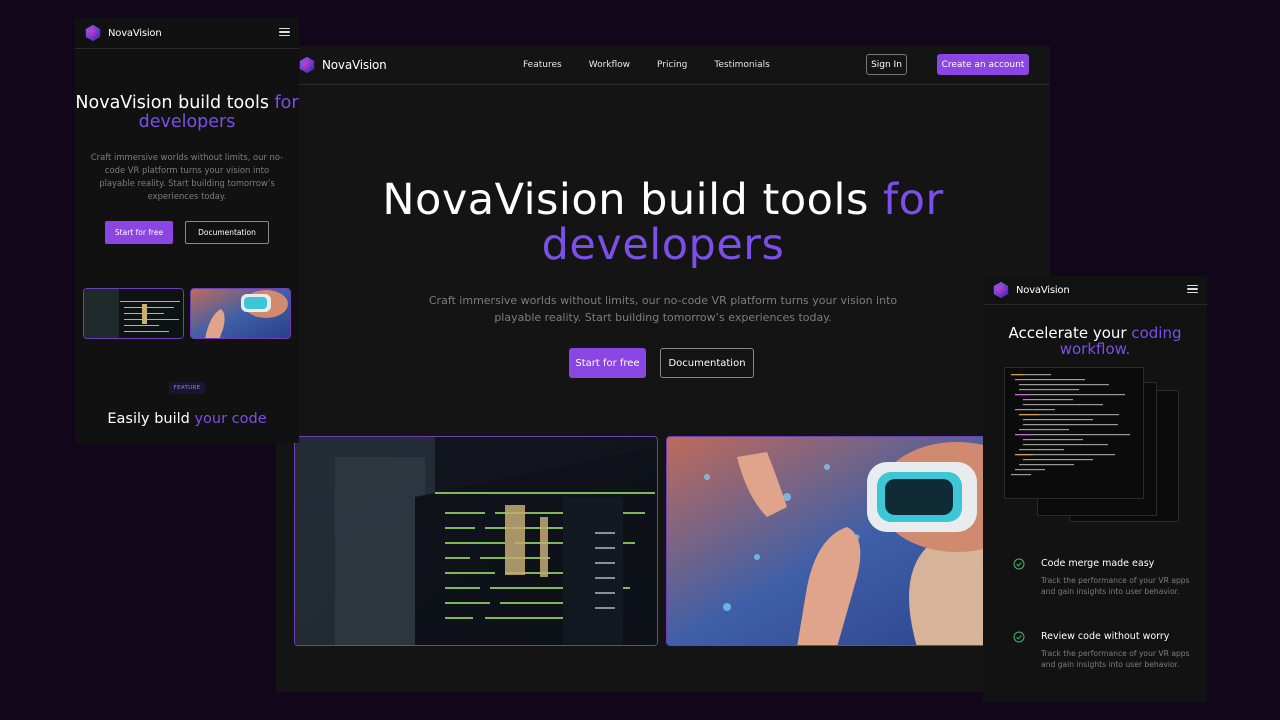  Describe the element at coordinates (646, 65) in the screenshot. I see `nav-links: Features Workflow Pricing Testimonials` at that location.